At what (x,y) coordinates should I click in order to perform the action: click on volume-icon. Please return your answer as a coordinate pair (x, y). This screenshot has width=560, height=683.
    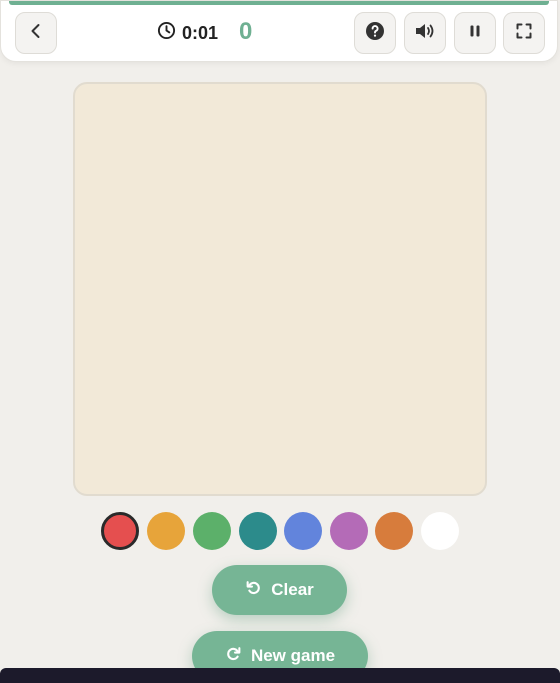
    Looking at the image, I should click on (425, 33).